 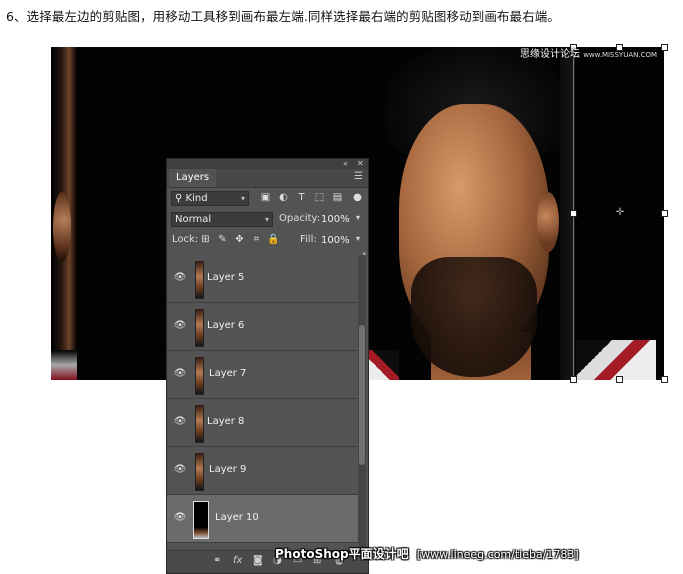 I want to click on lock-all-icon: 🔒, so click(x=273, y=239).